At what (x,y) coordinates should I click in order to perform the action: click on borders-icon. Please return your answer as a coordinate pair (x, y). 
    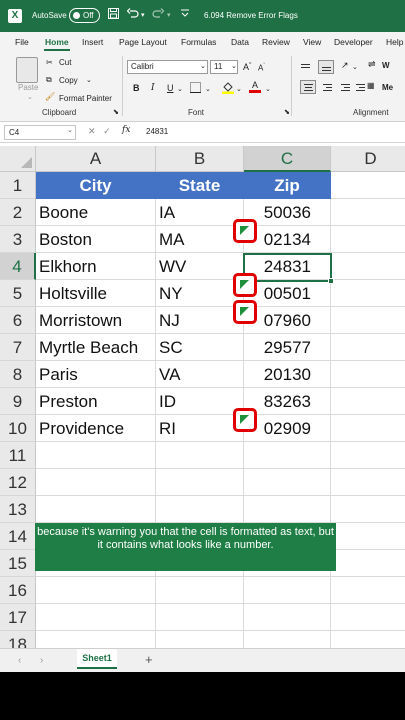
    Looking at the image, I should click on (195, 88).